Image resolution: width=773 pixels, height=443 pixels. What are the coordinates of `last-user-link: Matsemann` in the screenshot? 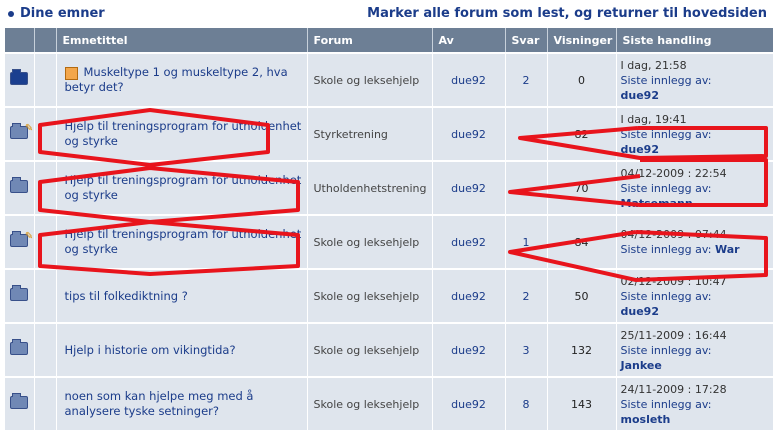 It's located at (697, 203).